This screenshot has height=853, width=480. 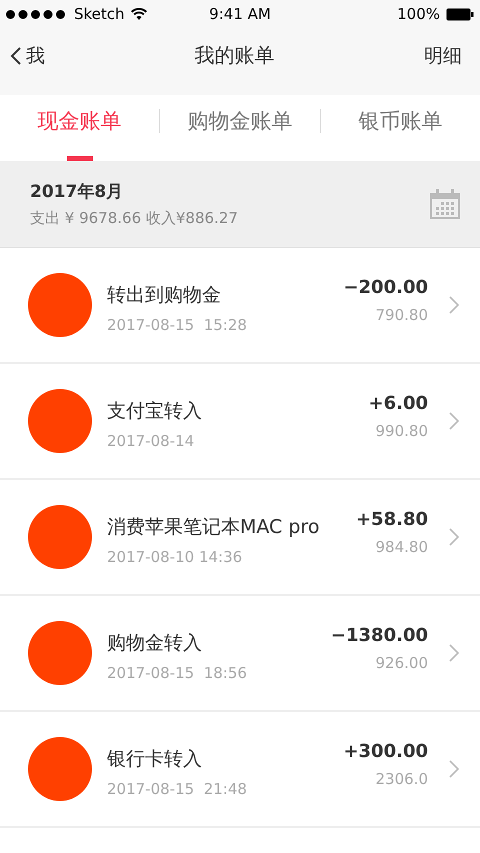 I want to click on transaction-amount: +300.00, so click(x=385, y=751).